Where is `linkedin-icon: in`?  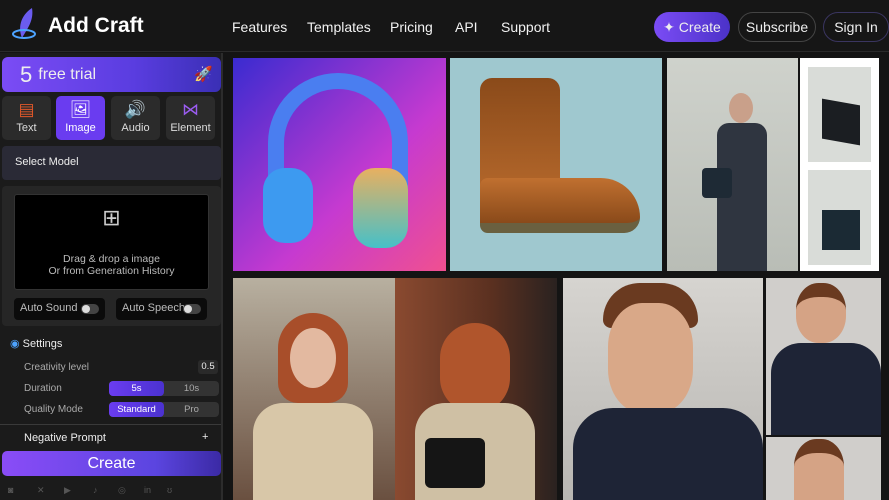 linkedin-icon: in is located at coordinates (147, 490).